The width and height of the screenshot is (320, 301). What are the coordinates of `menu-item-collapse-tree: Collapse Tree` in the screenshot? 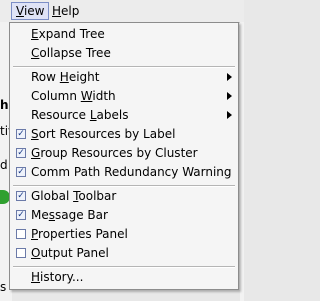 It's located at (124, 53).